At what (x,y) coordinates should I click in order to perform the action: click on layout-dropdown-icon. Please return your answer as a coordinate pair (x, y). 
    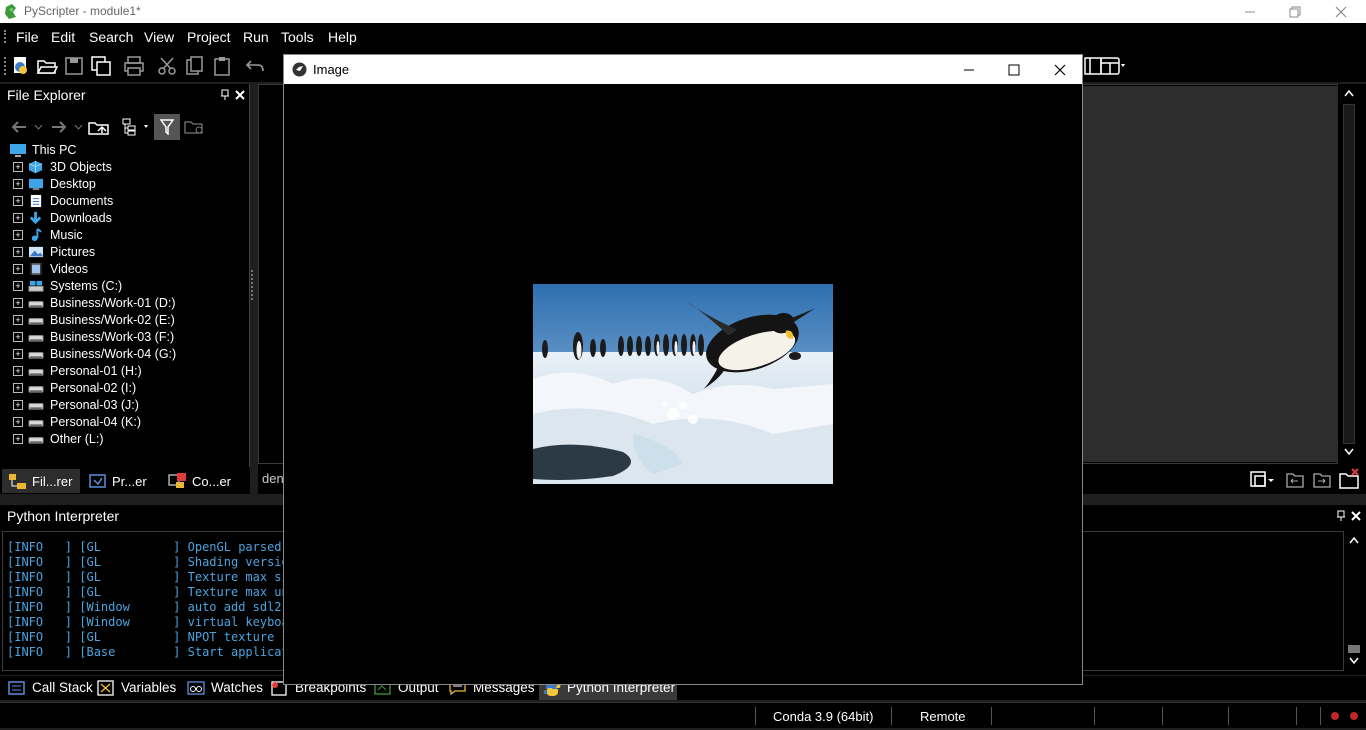
    Looking at the image, I should click on (1115, 66).